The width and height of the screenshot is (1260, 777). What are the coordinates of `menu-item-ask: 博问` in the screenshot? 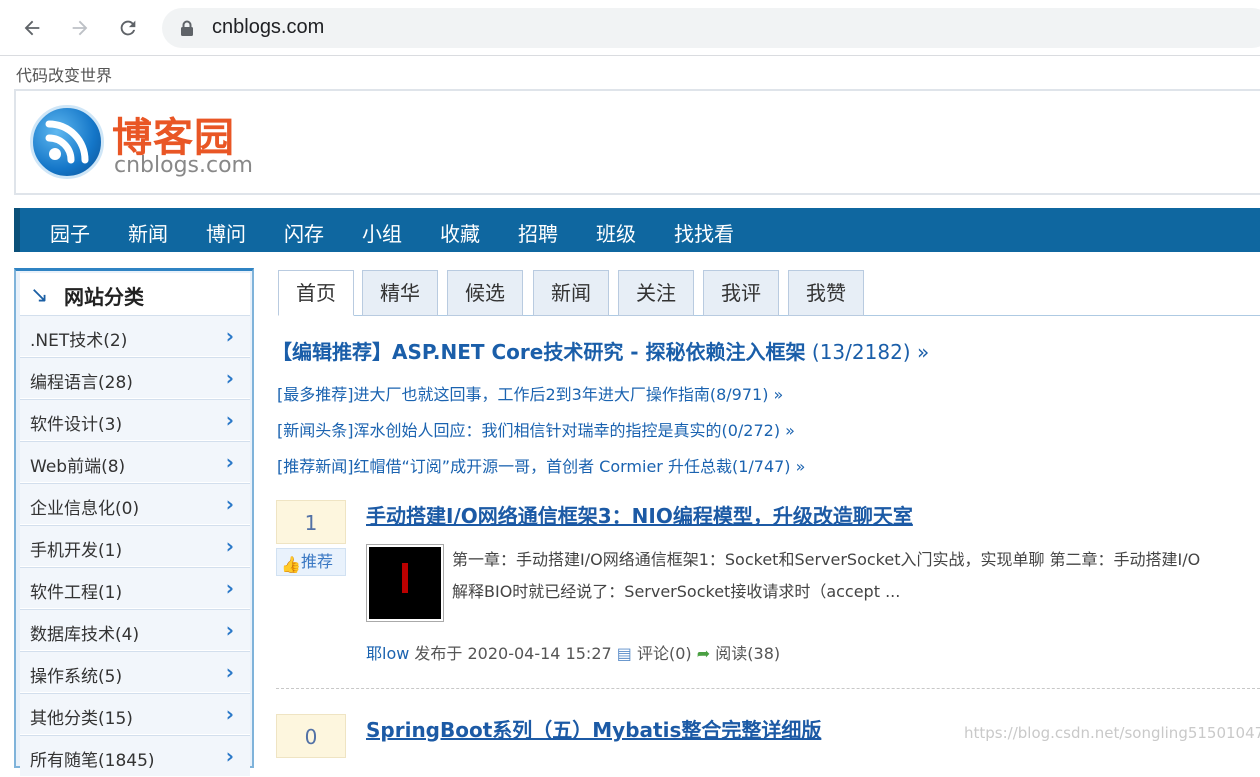 It's located at (226, 232).